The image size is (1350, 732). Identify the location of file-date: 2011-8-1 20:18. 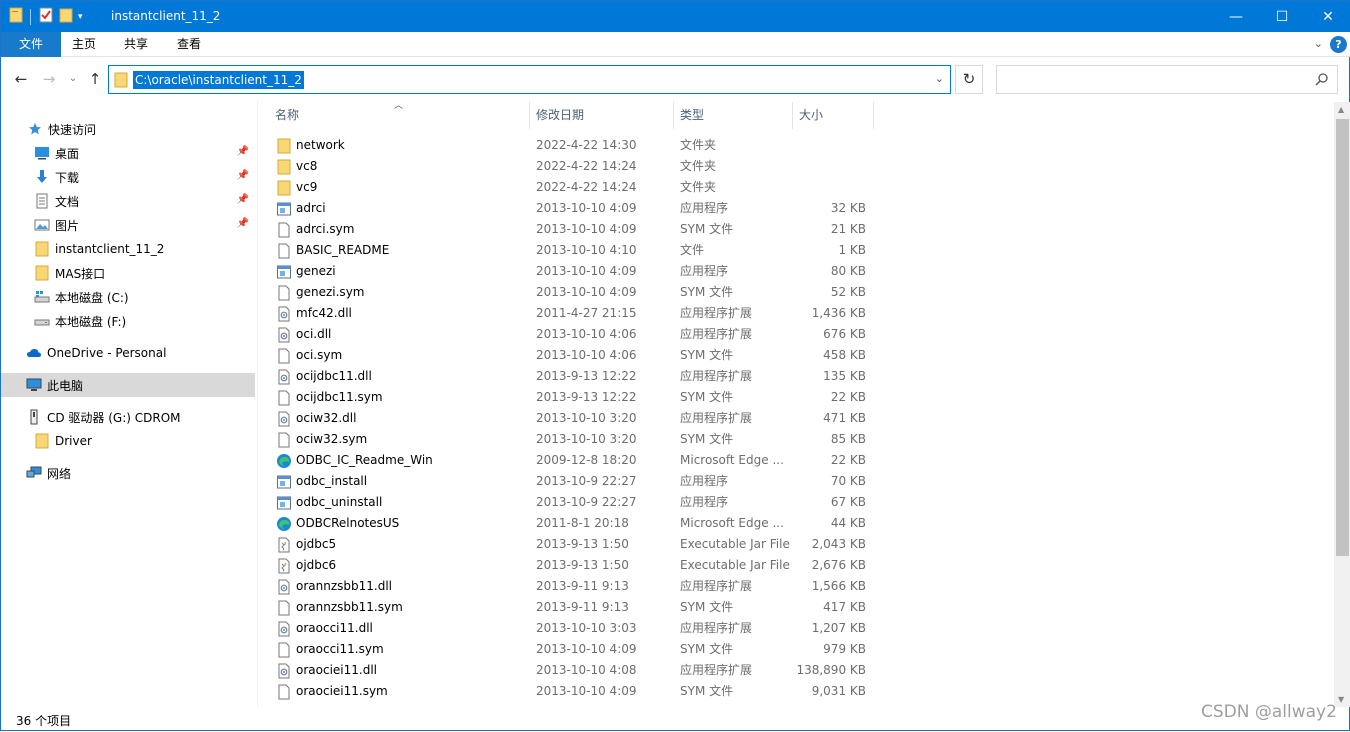
(582, 523).